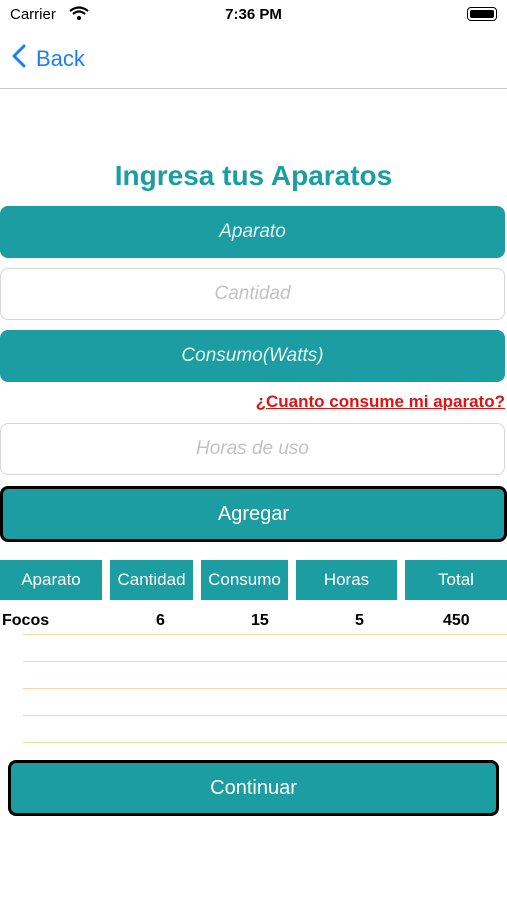  I want to click on clock: 7:36 PM, so click(253, 14).